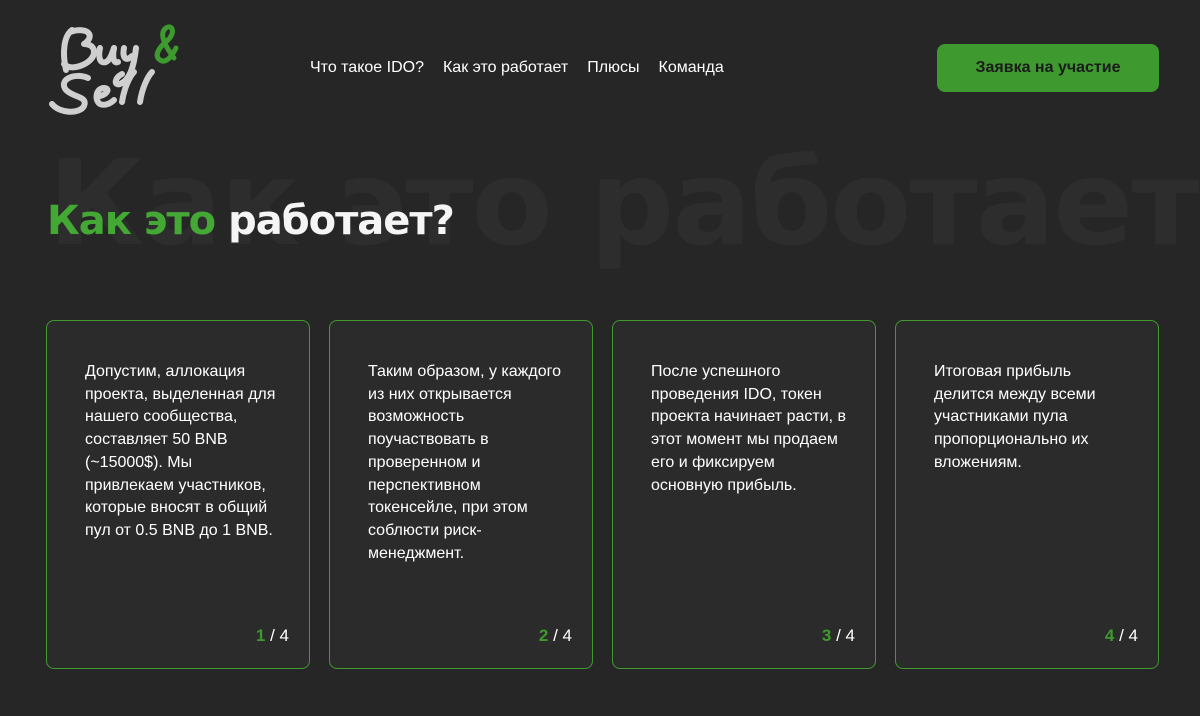  What do you see at coordinates (260, 635) in the screenshot?
I see `step-number: 1` at bounding box center [260, 635].